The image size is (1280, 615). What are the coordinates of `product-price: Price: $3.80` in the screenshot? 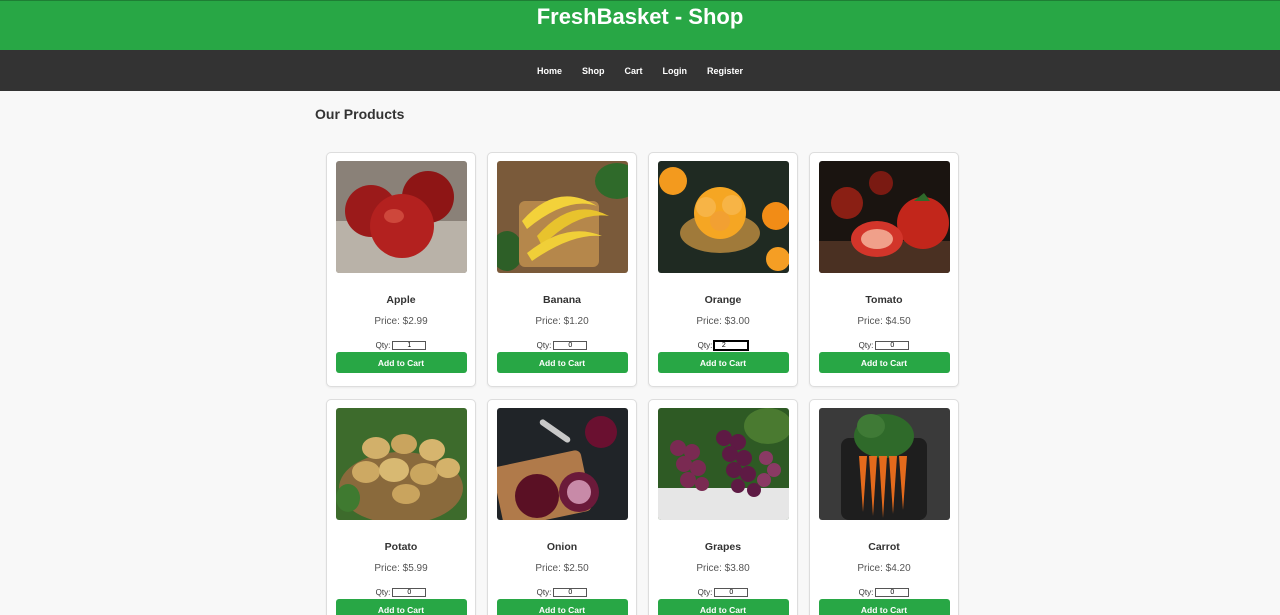 It's located at (723, 568).